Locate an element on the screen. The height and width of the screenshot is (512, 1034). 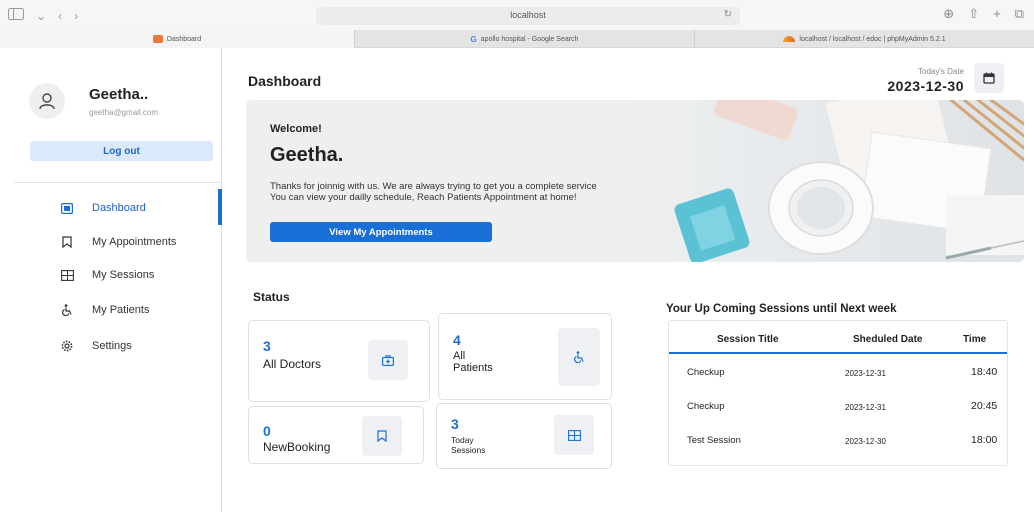
back-icon: ‹ is located at coordinates (60, 16).